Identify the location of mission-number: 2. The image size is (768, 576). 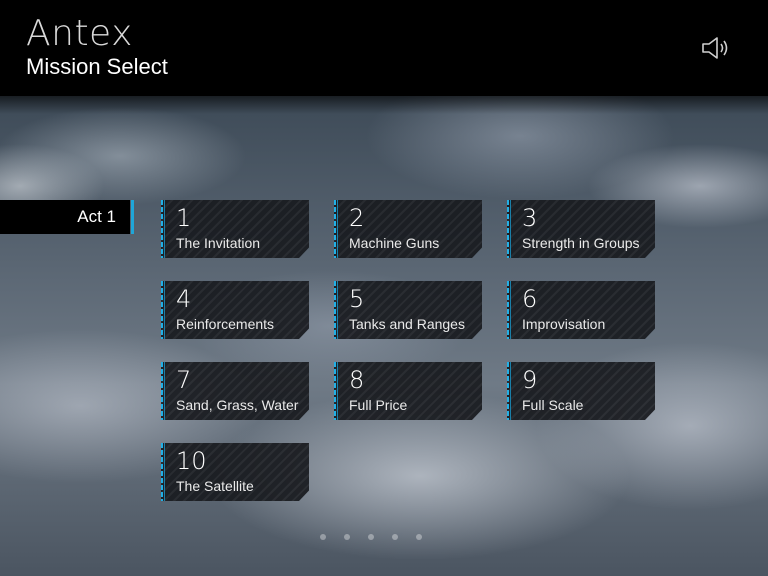
(357, 218).